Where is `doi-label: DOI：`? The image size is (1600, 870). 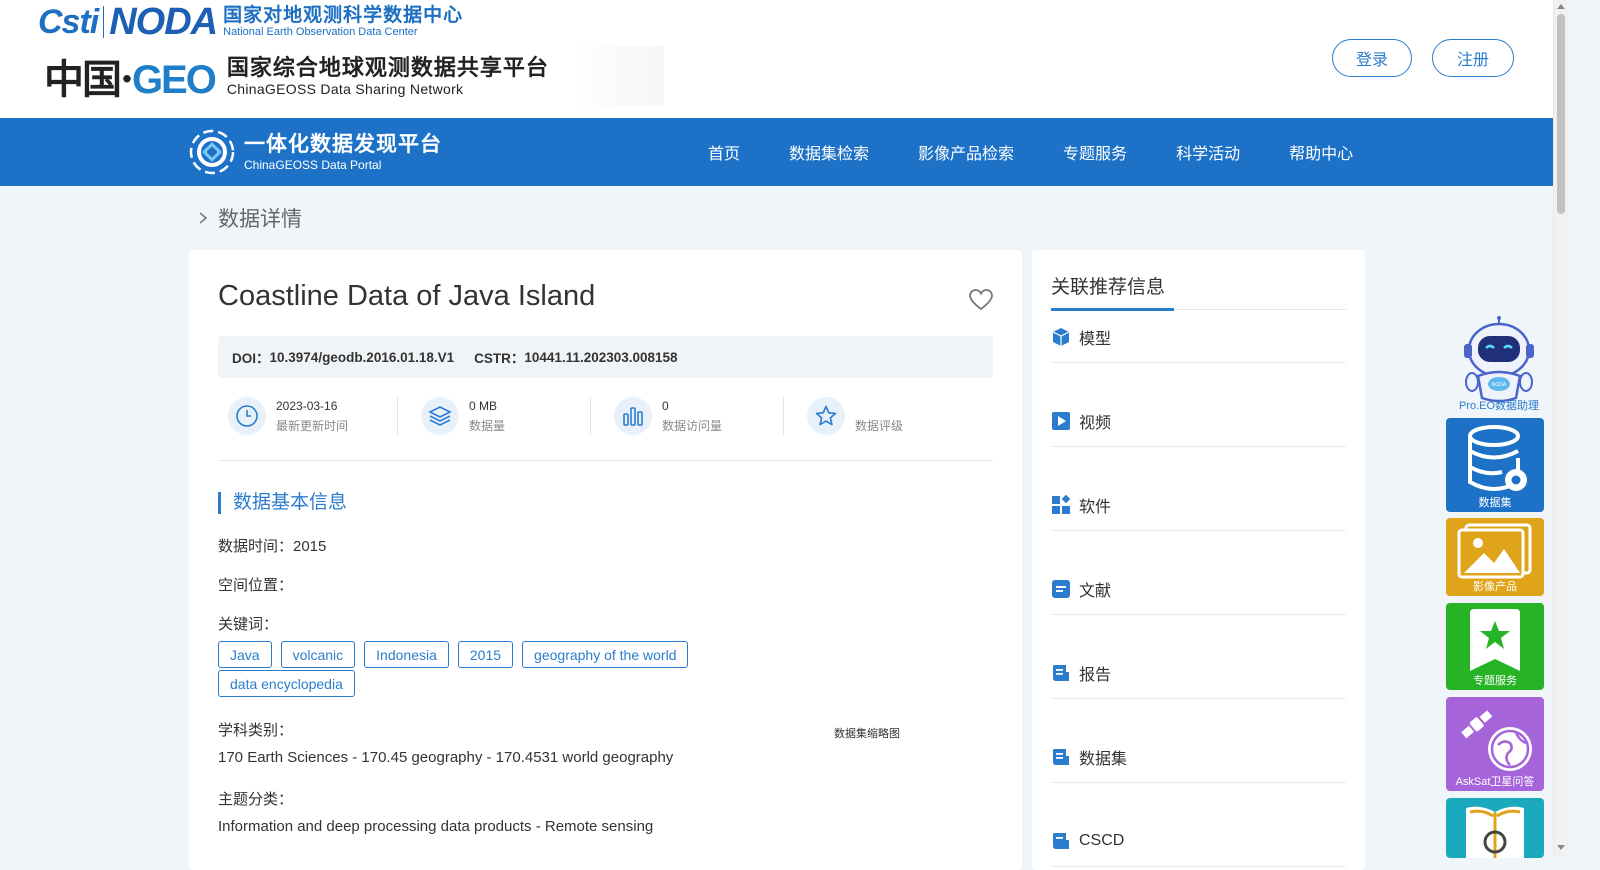
doi-label: DOI： is located at coordinates (251, 358).